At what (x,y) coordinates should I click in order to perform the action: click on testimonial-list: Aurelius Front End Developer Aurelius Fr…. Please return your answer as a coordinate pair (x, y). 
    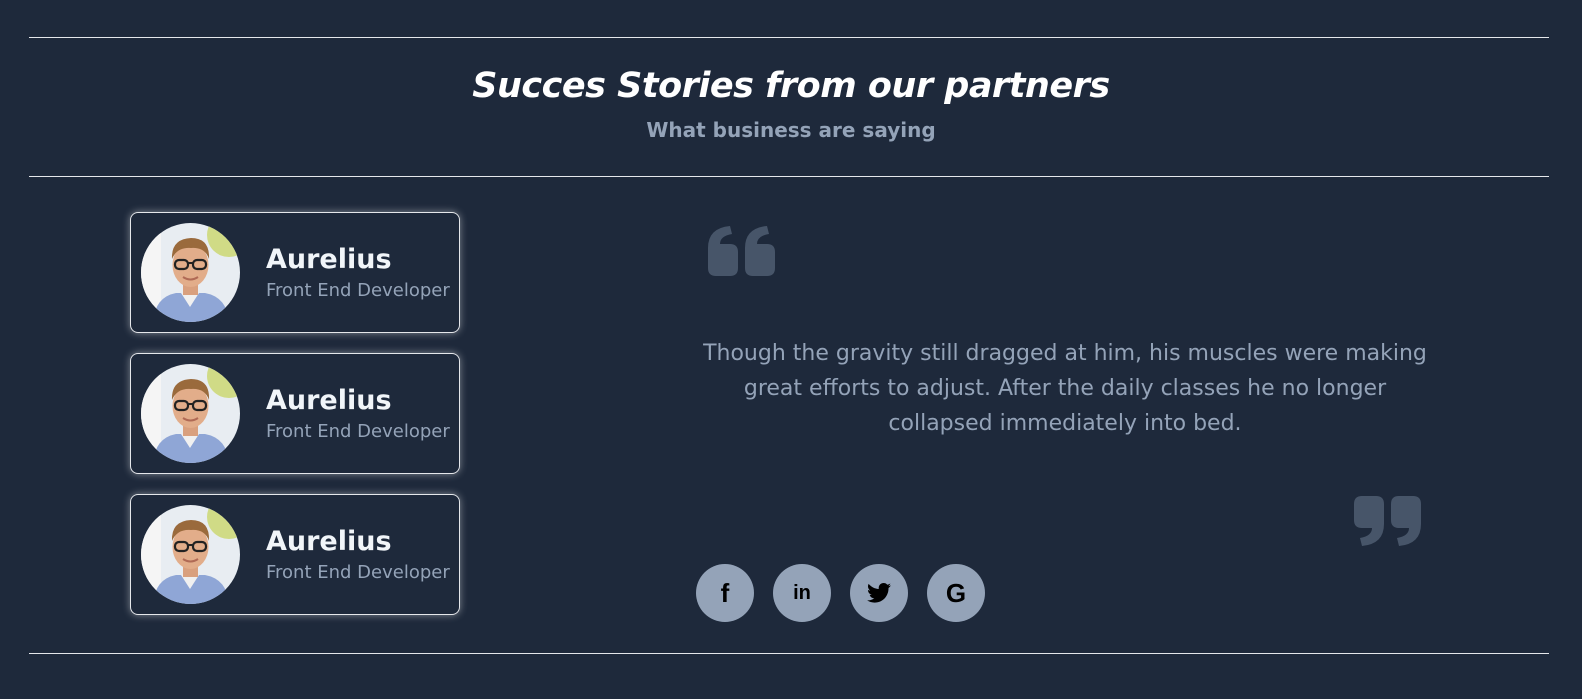
    Looking at the image, I should click on (295, 423).